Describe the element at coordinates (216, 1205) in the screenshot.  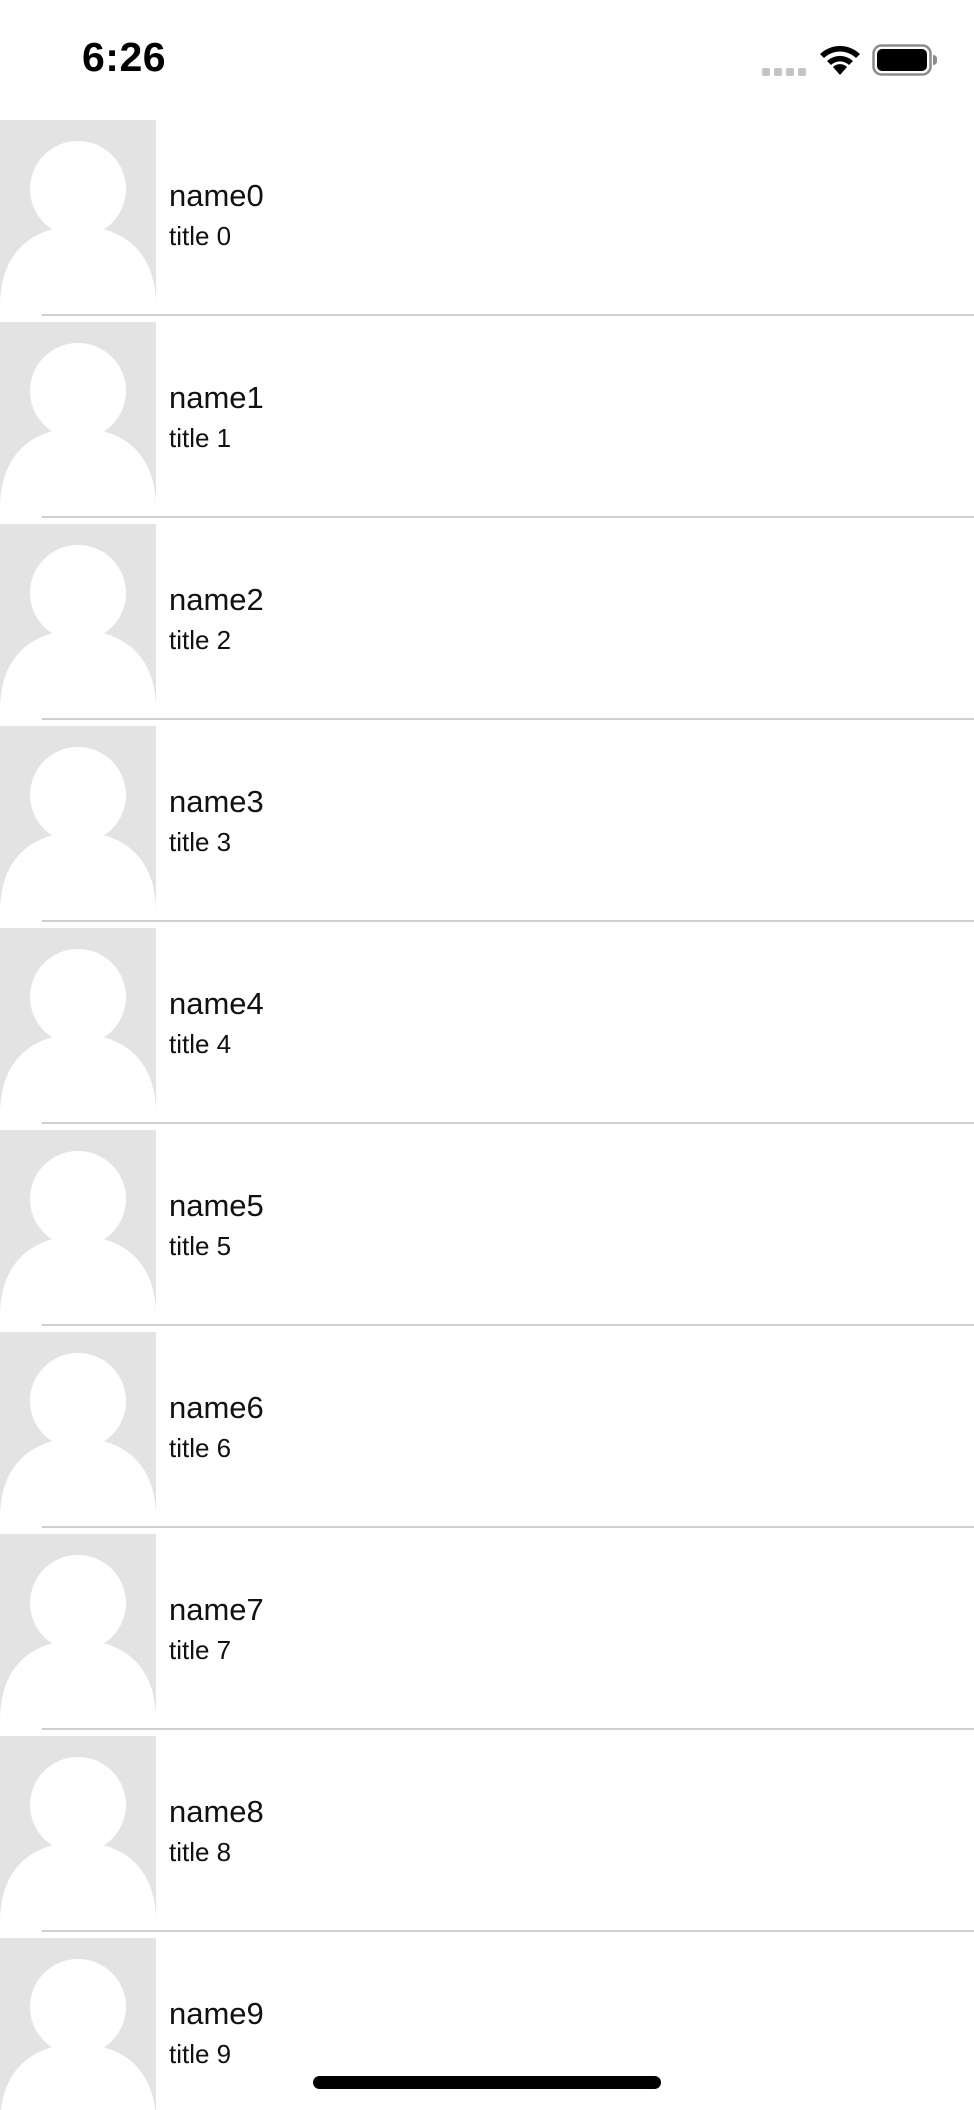
I see `contact-name: name5` at that location.